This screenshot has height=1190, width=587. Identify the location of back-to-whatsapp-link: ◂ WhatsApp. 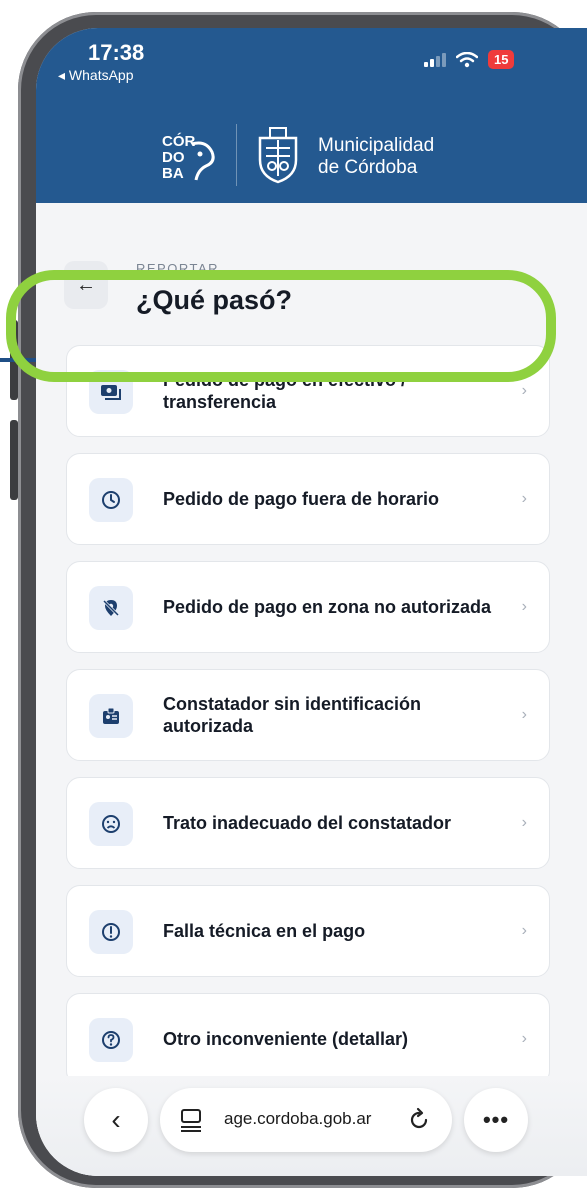
(96, 75).